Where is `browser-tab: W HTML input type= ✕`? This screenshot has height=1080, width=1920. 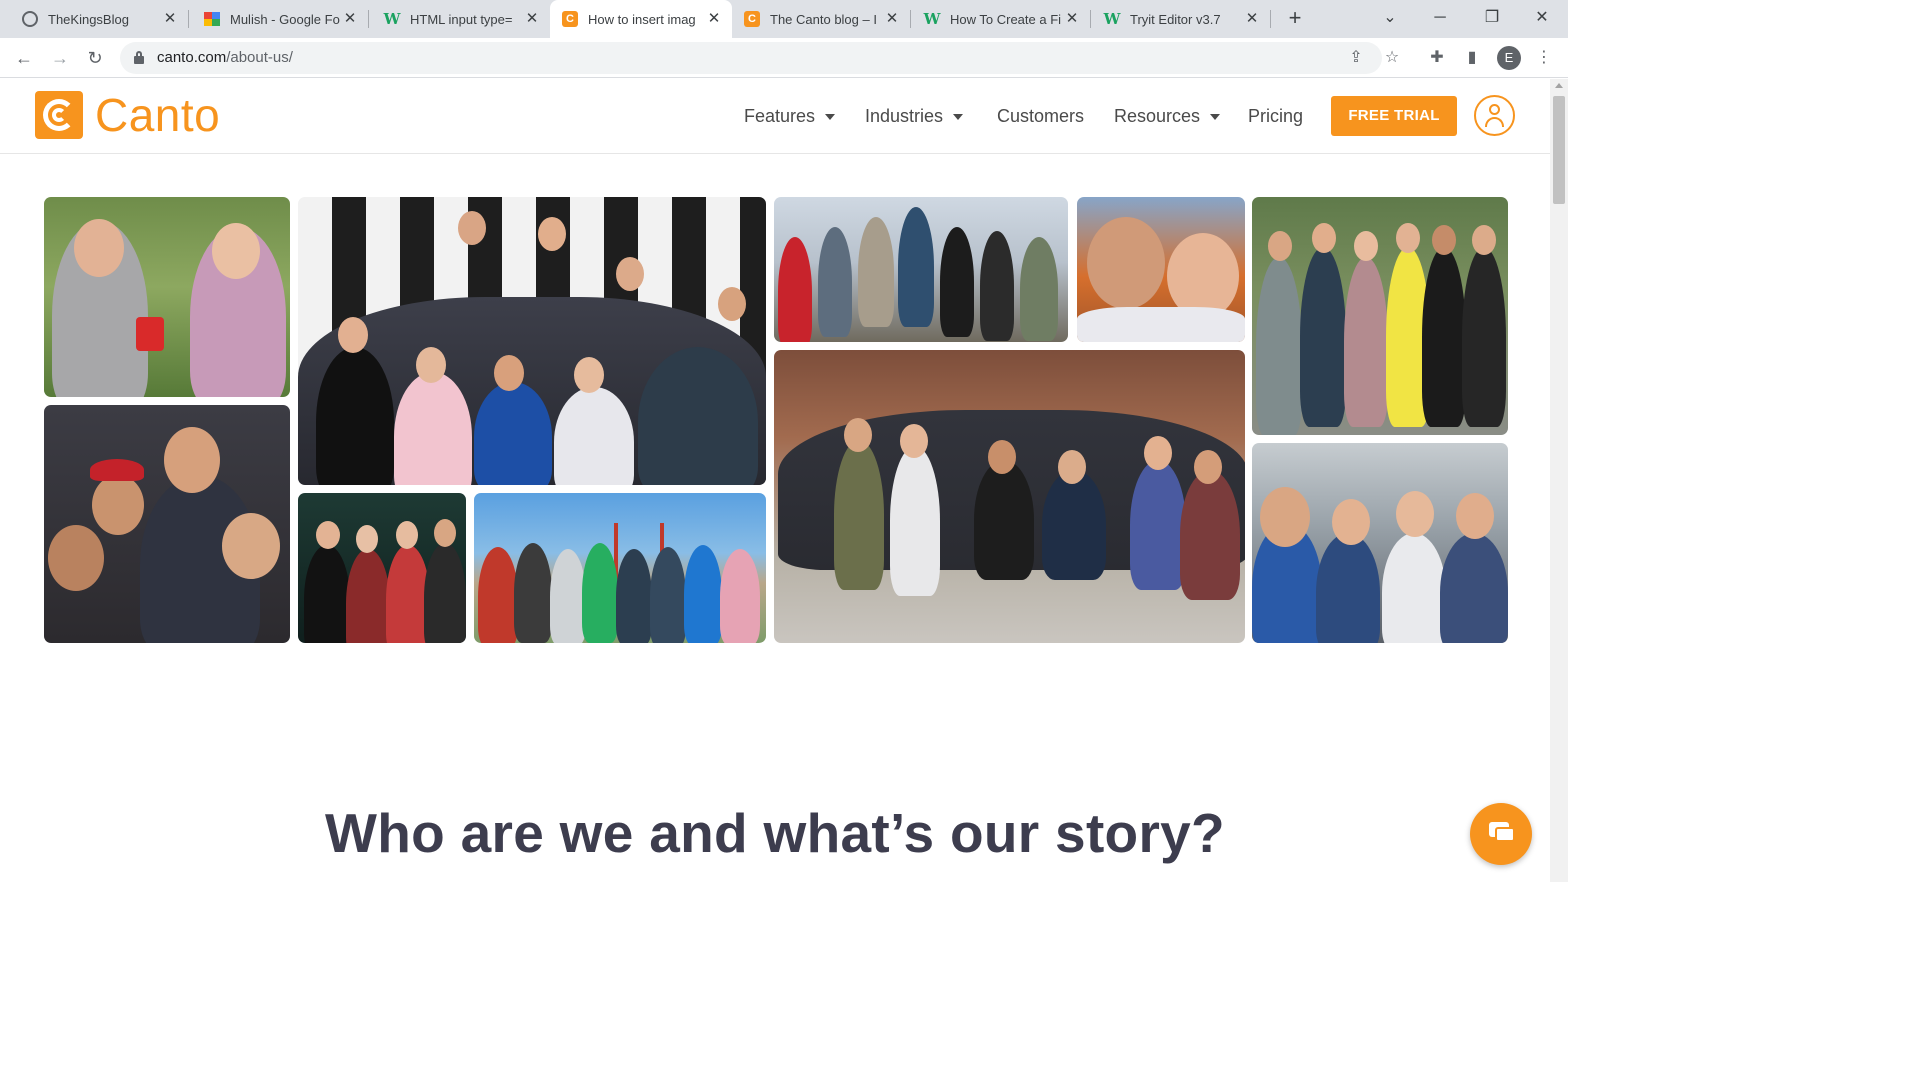
browser-tab: W HTML input type= ✕ is located at coordinates (459, 19).